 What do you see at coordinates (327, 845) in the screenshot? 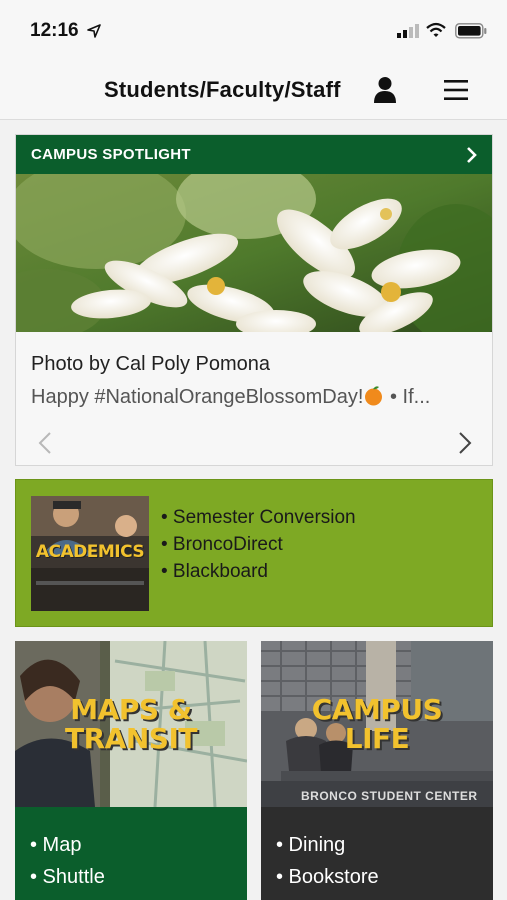
I see `link-dining: • Dining` at bounding box center [327, 845].